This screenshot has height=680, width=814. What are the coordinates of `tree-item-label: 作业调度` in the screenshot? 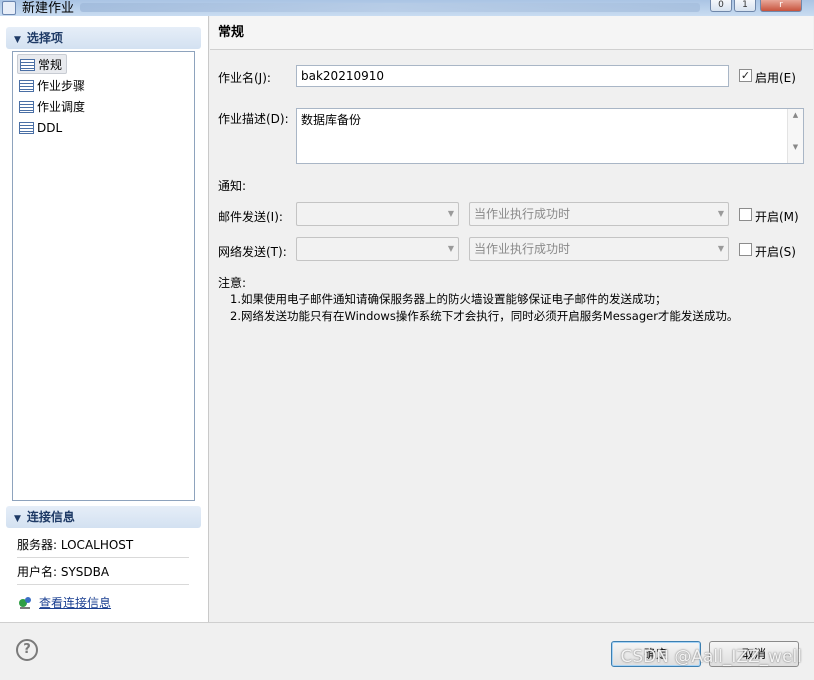 It's located at (61, 107).